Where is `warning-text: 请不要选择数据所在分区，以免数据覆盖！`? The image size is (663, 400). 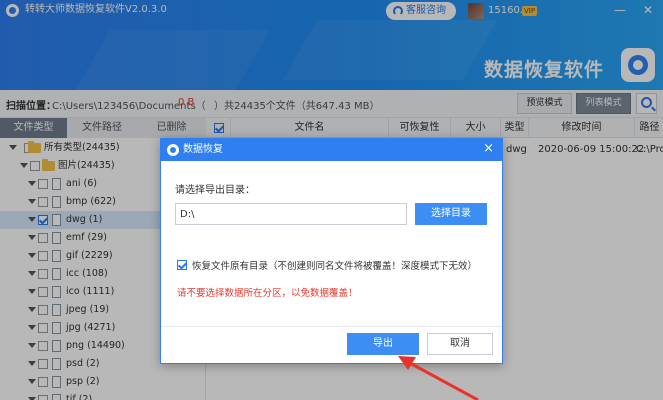 warning-text: 请不要选择数据所在分区，以免数据覆盖！ is located at coordinates (267, 293).